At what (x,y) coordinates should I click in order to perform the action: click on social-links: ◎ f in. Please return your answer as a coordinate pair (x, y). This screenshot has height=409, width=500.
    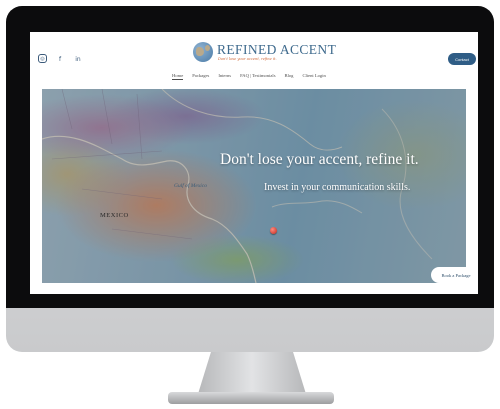
    Looking at the image, I should click on (60, 59).